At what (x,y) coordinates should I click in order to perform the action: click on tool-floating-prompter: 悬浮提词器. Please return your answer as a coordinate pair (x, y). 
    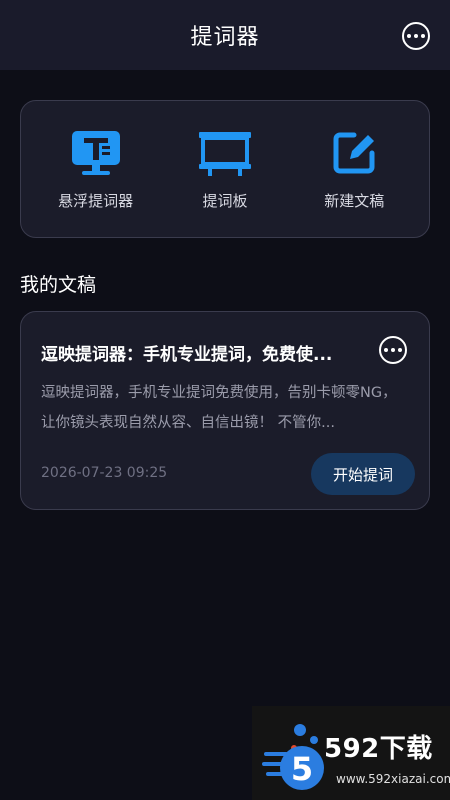
    Looking at the image, I should click on (96, 169).